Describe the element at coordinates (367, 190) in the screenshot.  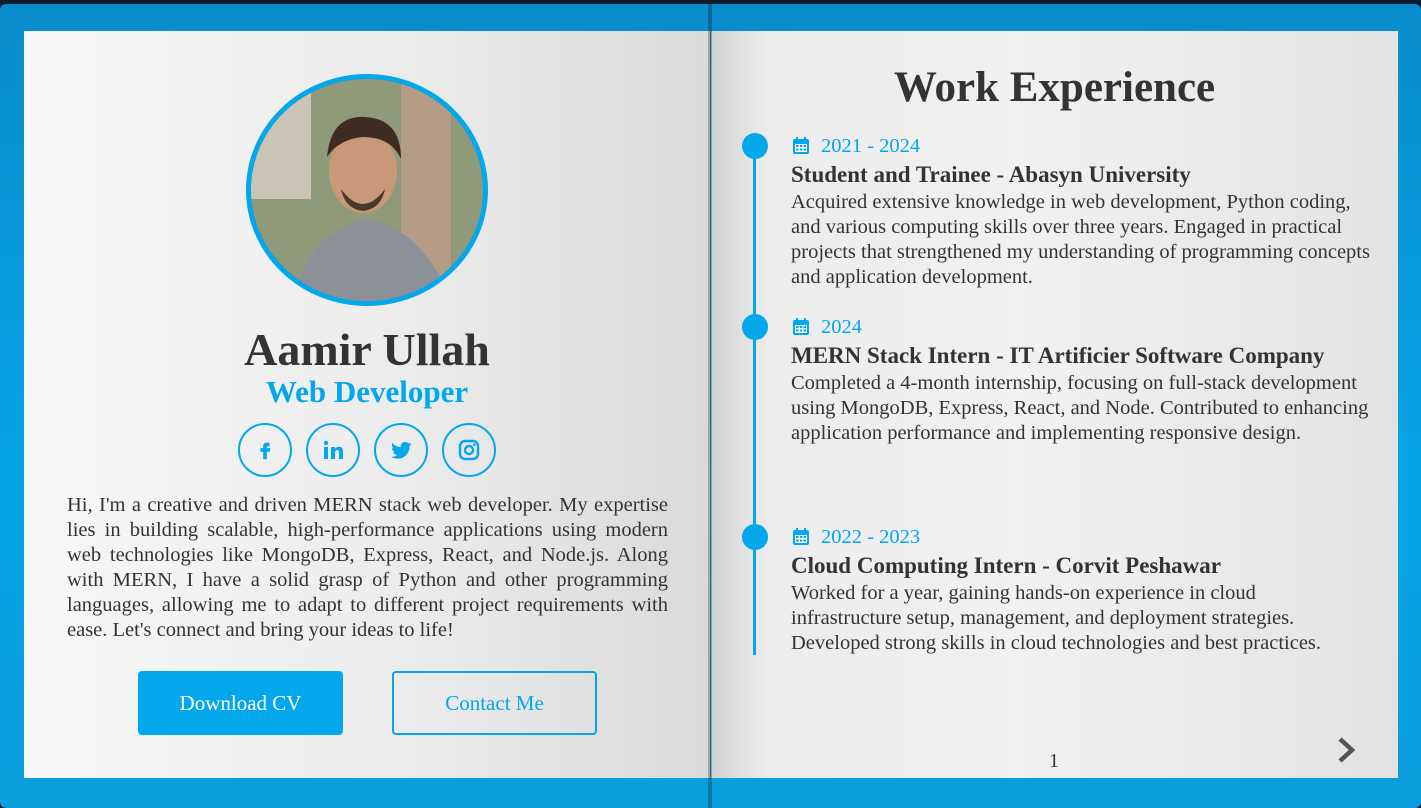
I see `avatar` at that location.